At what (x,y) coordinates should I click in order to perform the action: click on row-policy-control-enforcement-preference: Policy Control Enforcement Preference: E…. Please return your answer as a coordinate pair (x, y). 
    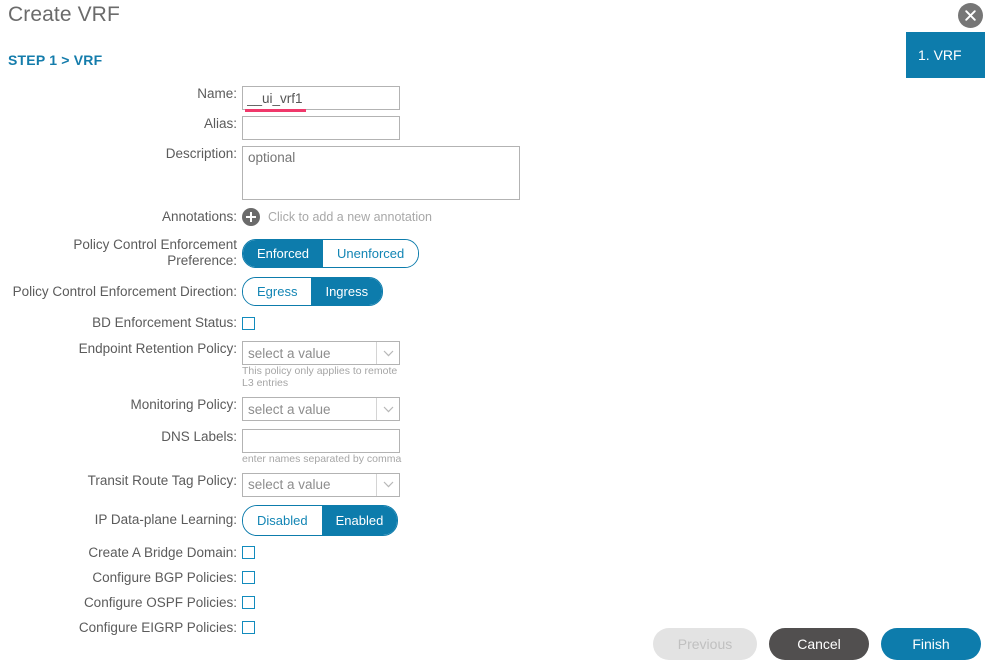
    Looking at the image, I should click on (495, 253).